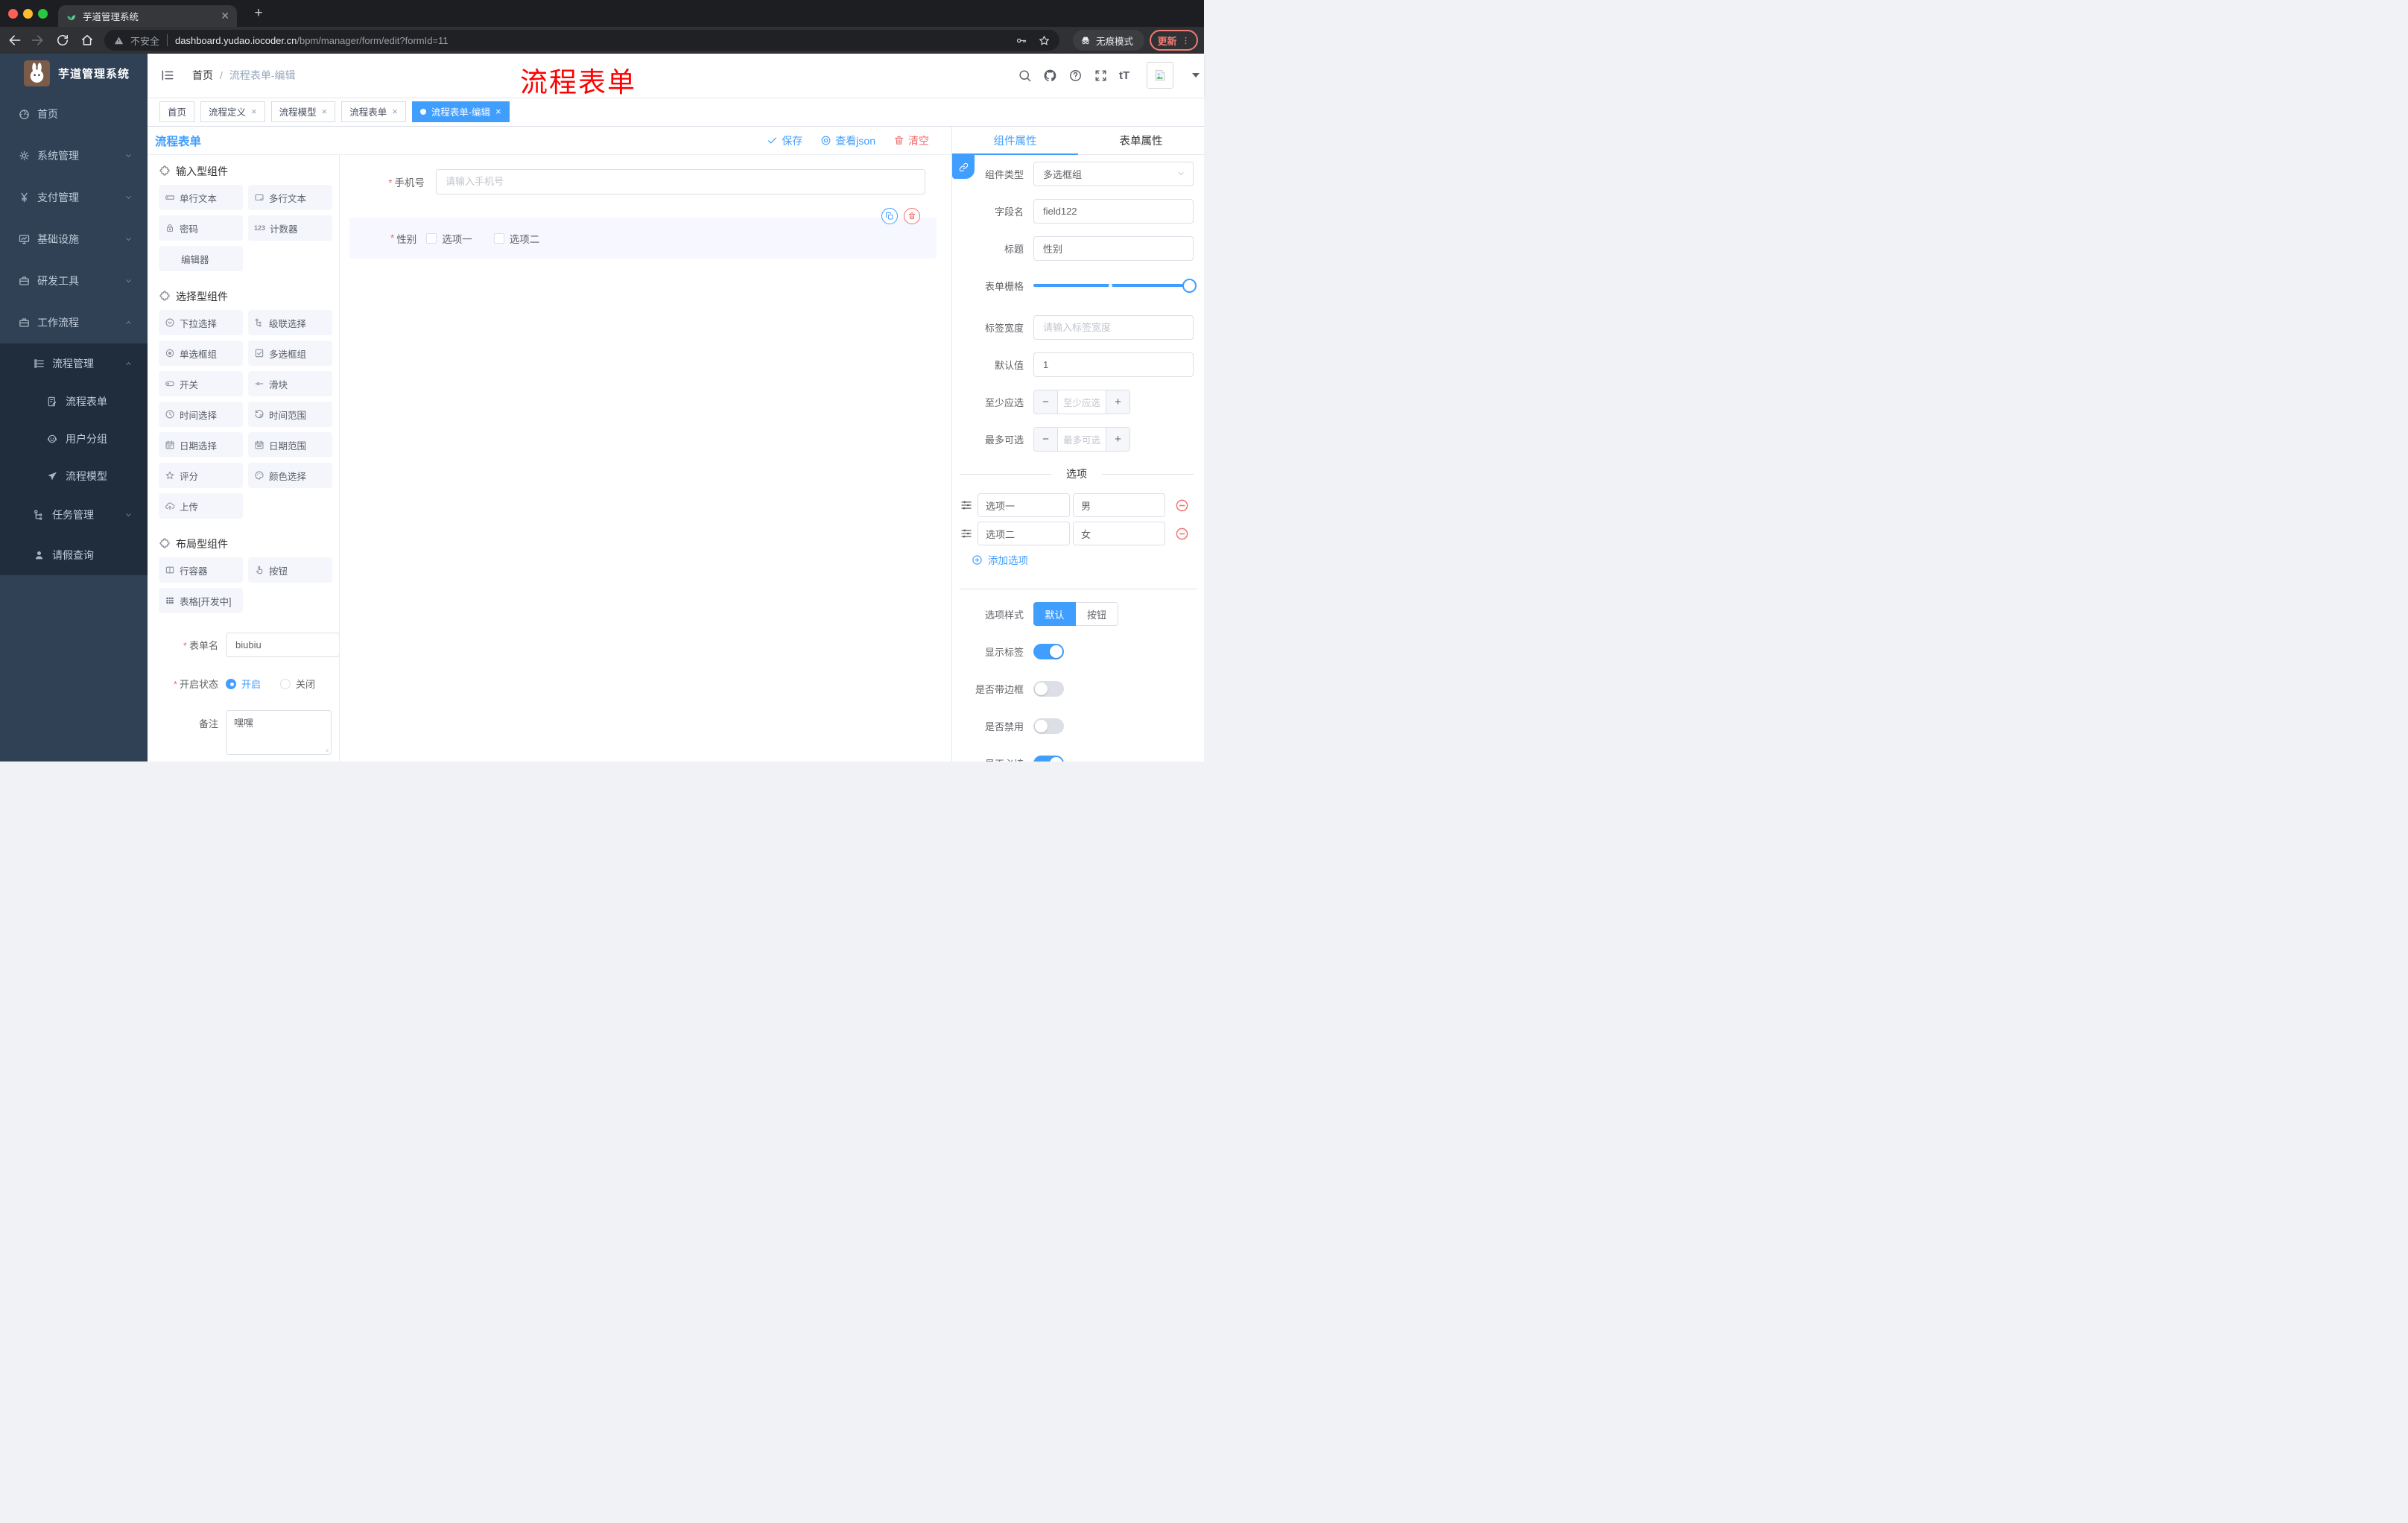  What do you see at coordinates (1024, 505) in the screenshot?
I see `option1-label-input` at bounding box center [1024, 505].